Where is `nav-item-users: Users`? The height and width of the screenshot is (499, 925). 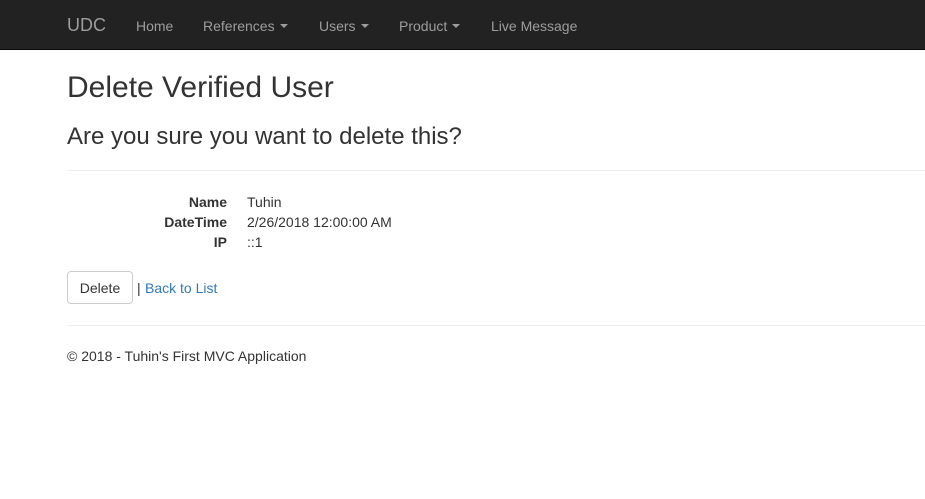
nav-item-users: Users is located at coordinates (344, 26).